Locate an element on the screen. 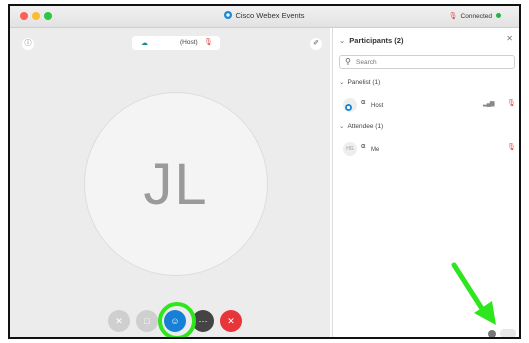 This screenshot has width=529, height=343. leave-button: ✕ is located at coordinates (231, 321).